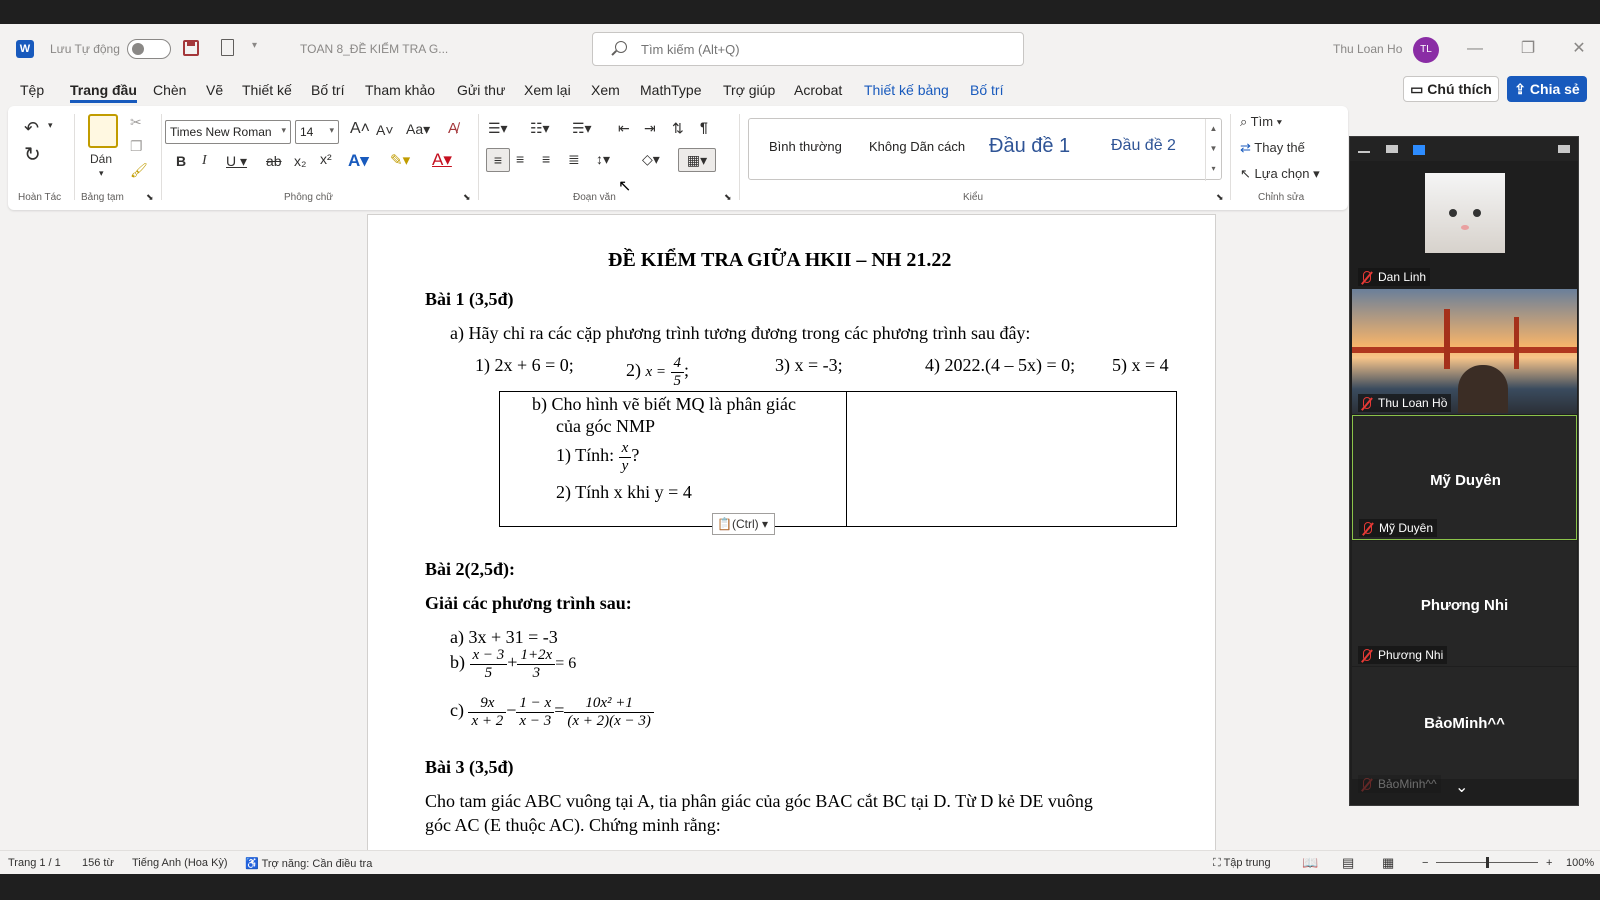 This screenshot has height=900, width=1600. Describe the element at coordinates (1220, 197) in the screenshot. I see `styles-launcher-icon: ⬊` at that location.